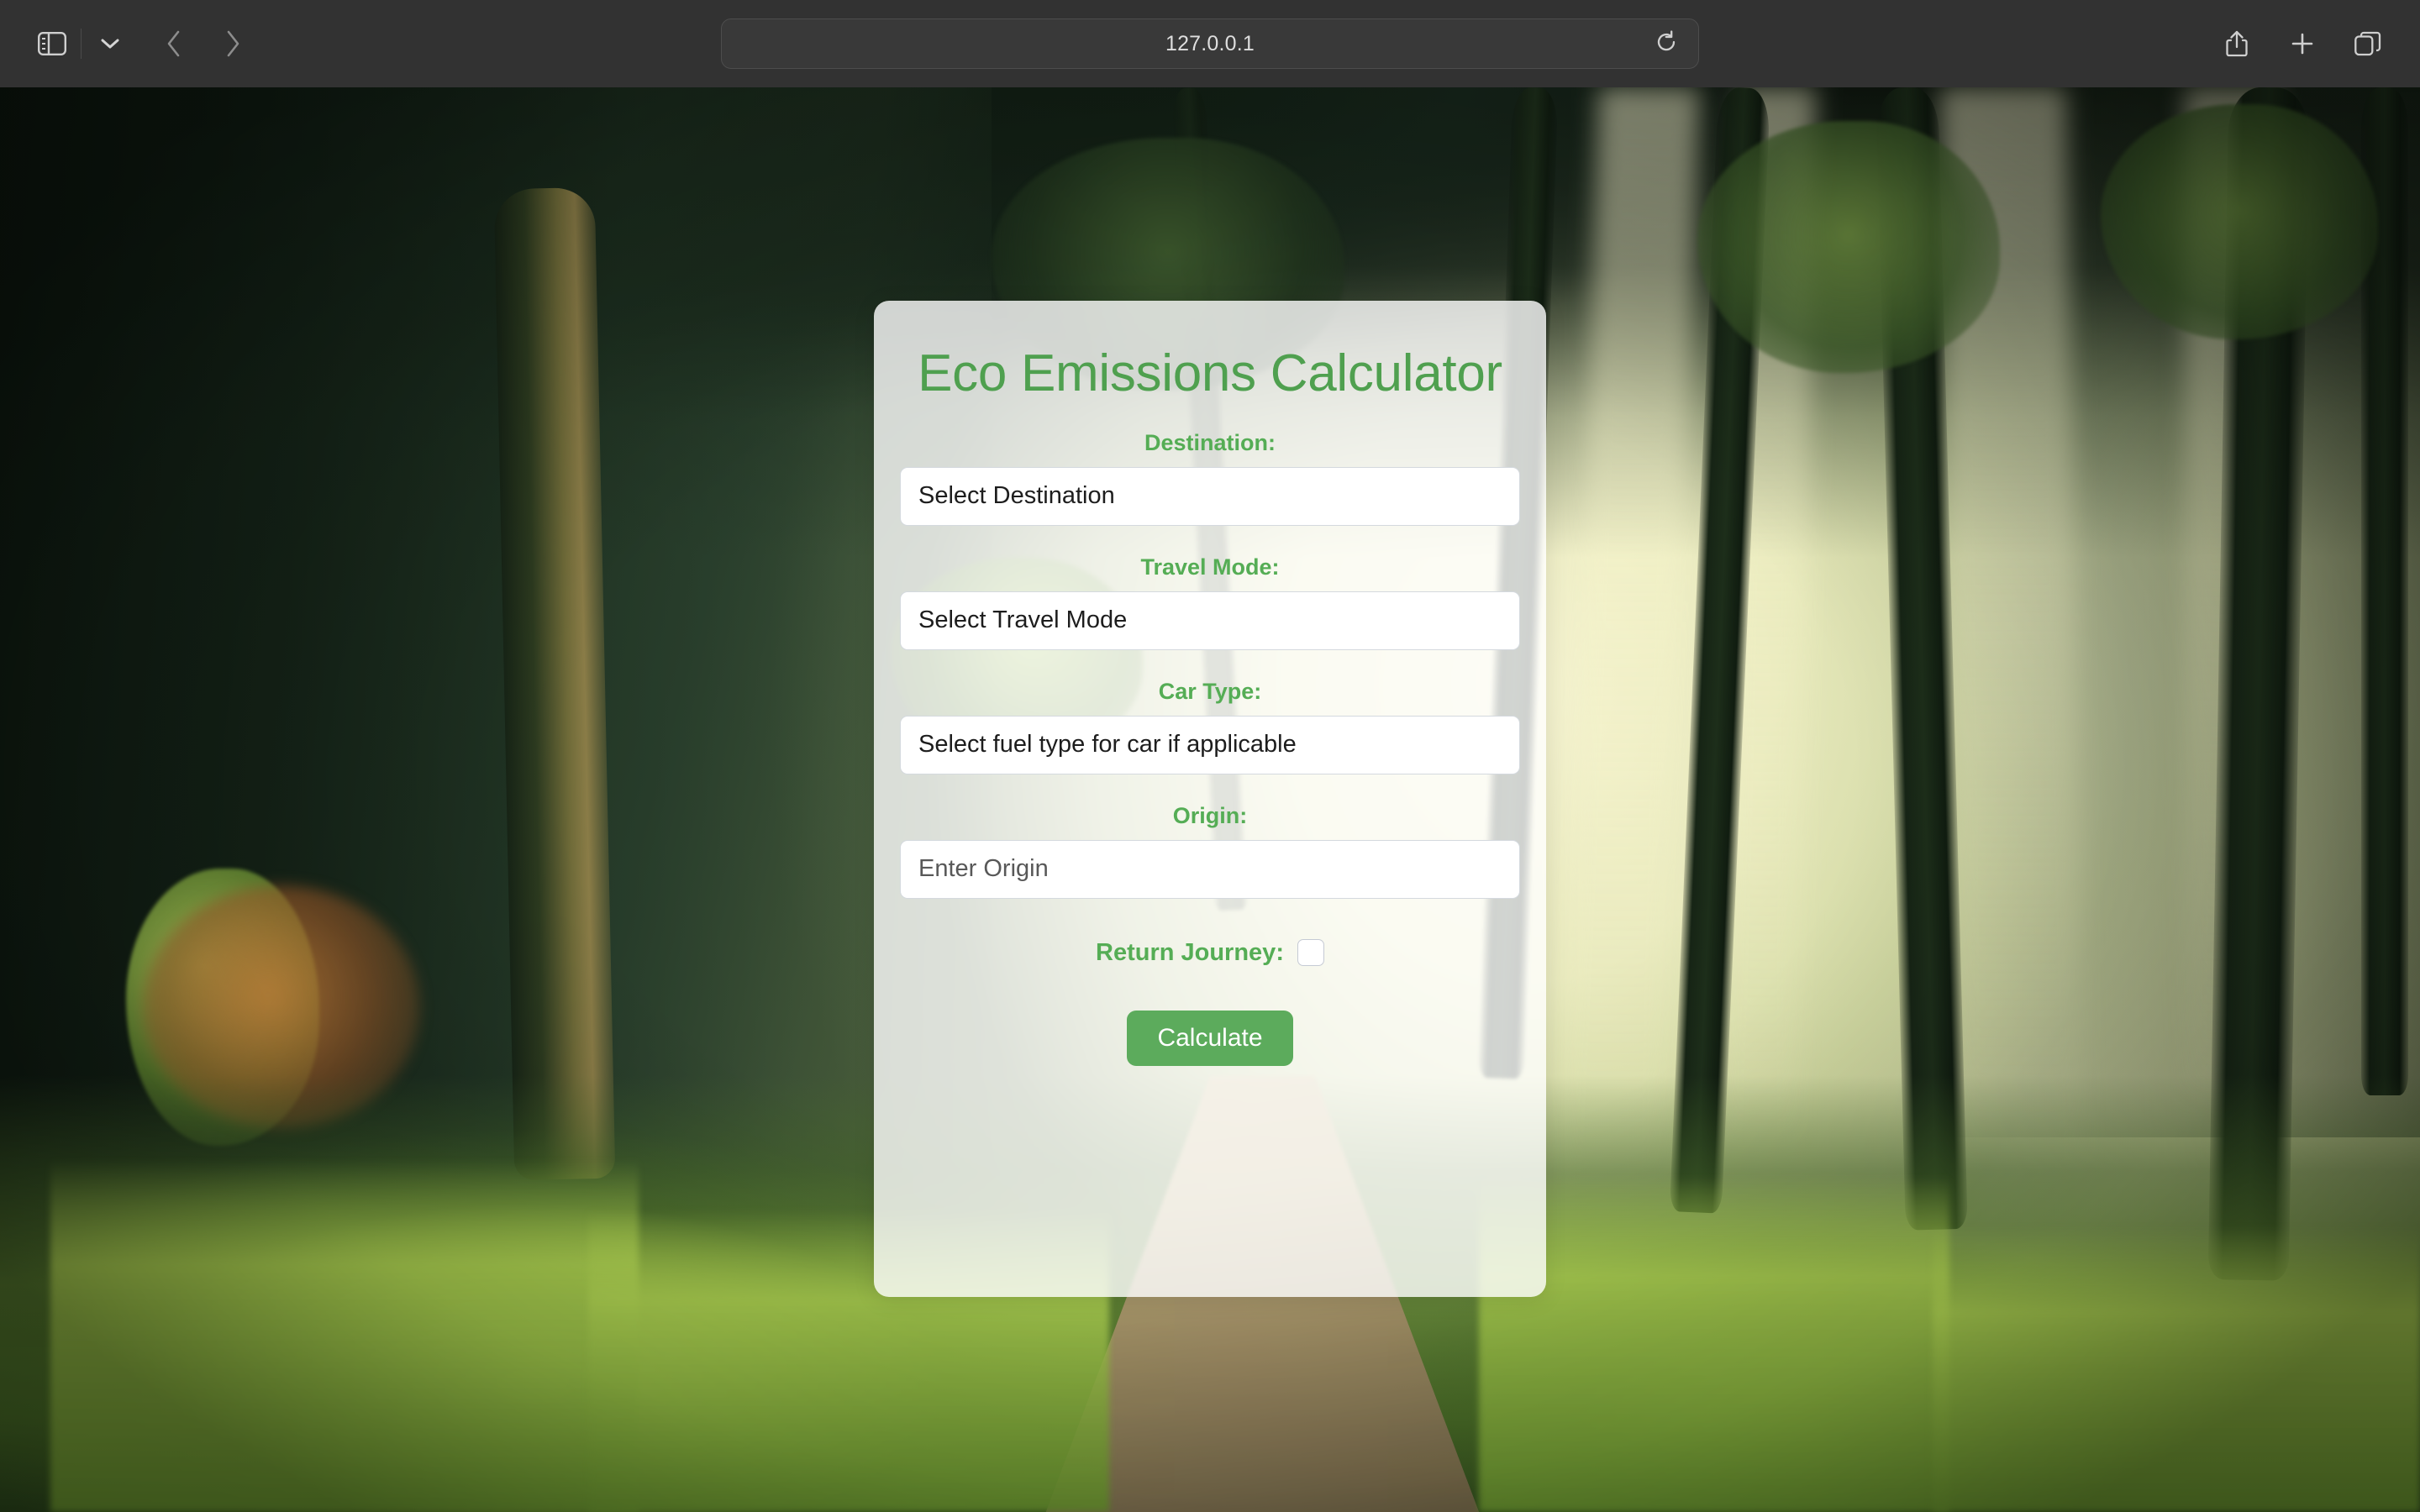 This screenshot has height=1512, width=2420. I want to click on origin-input: Enter Origin, so click(1210, 869).